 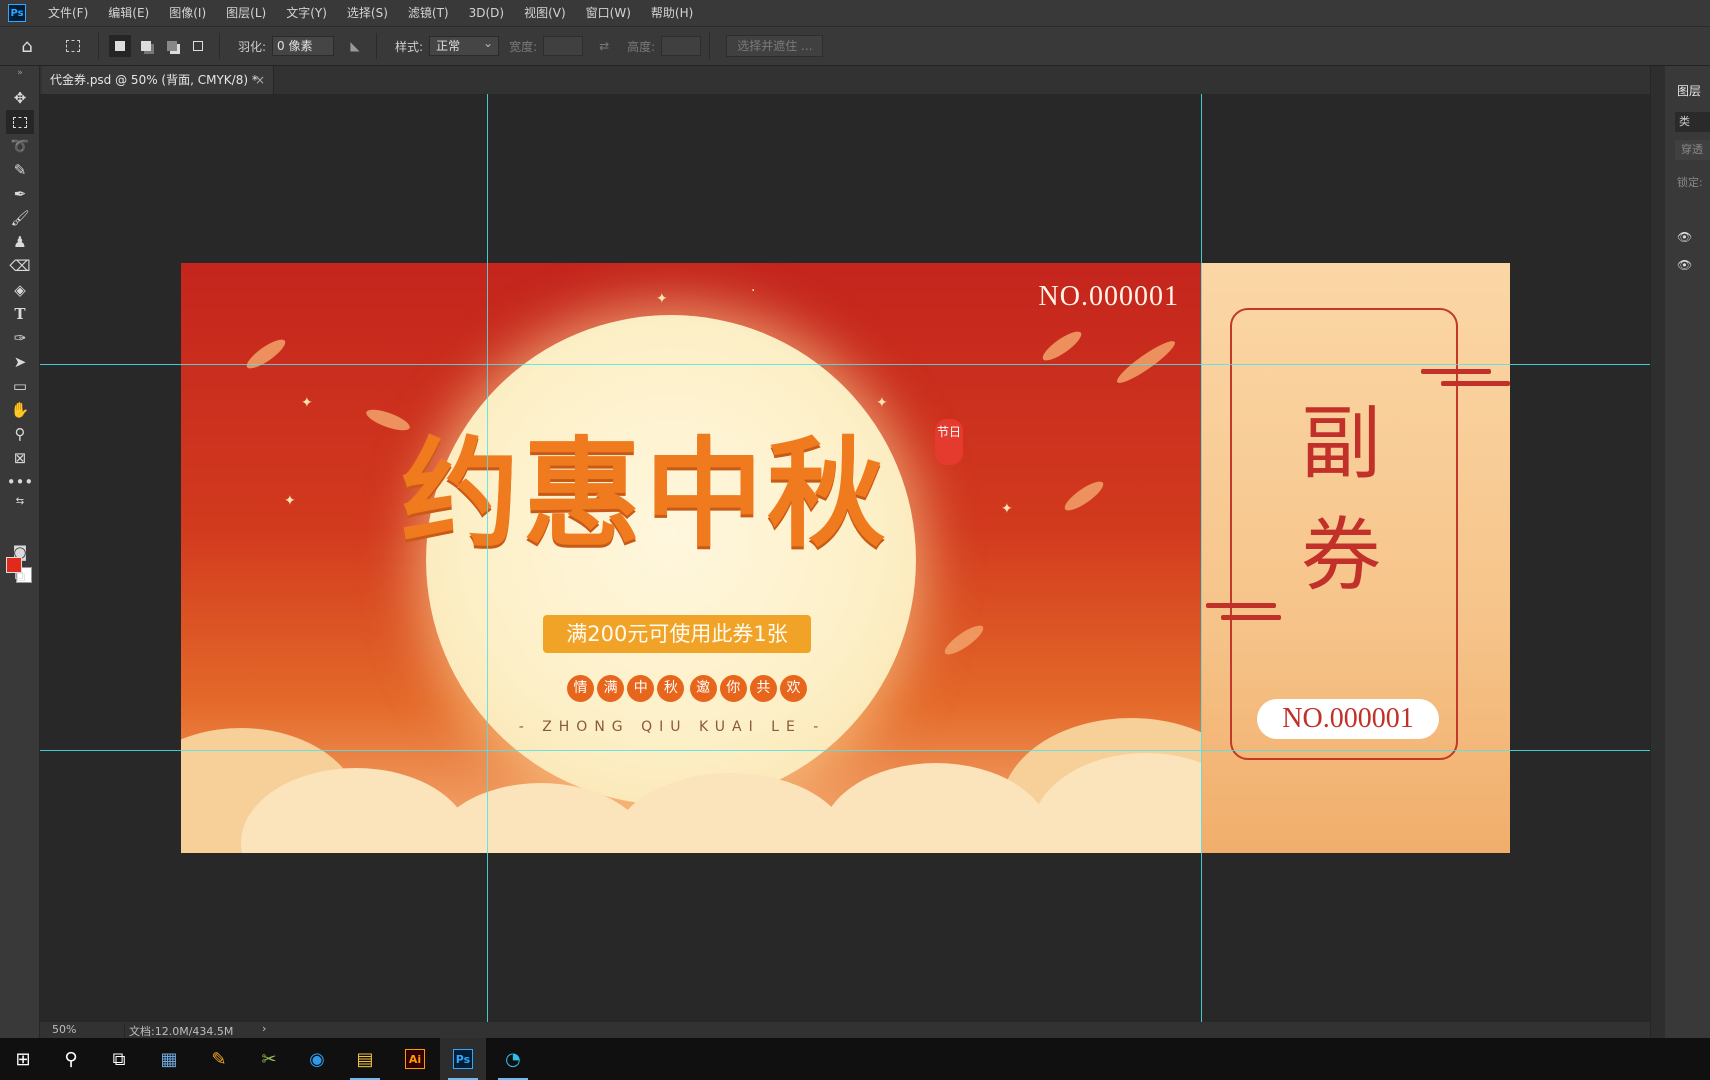 I want to click on style-select: 正常, so click(x=464, y=45).